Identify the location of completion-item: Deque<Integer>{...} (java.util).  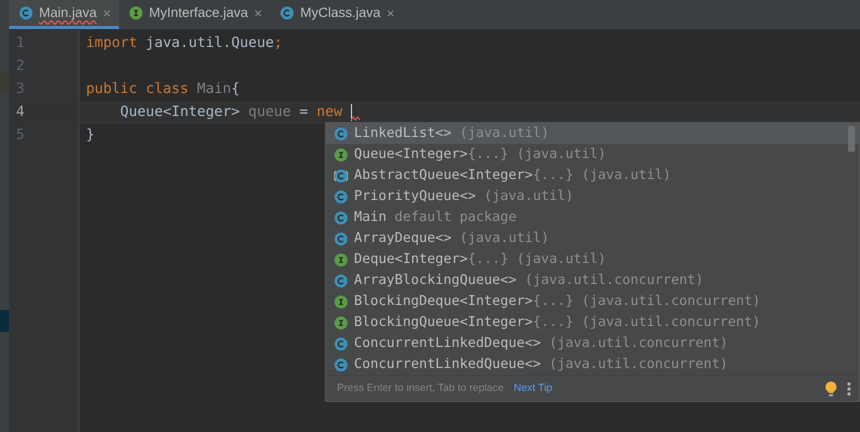
(592, 259).